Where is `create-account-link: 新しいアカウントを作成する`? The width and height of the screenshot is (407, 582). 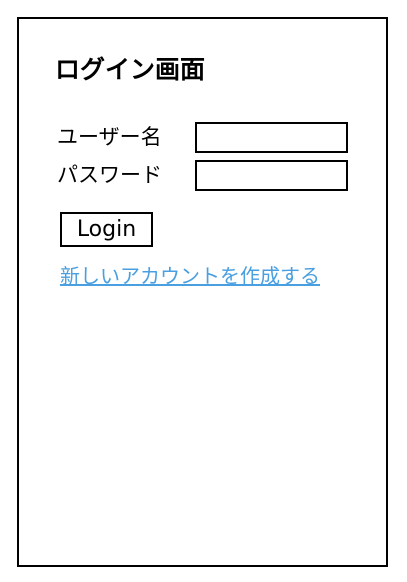 create-account-link: 新しいアカウントを作成する is located at coordinates (190, 276).